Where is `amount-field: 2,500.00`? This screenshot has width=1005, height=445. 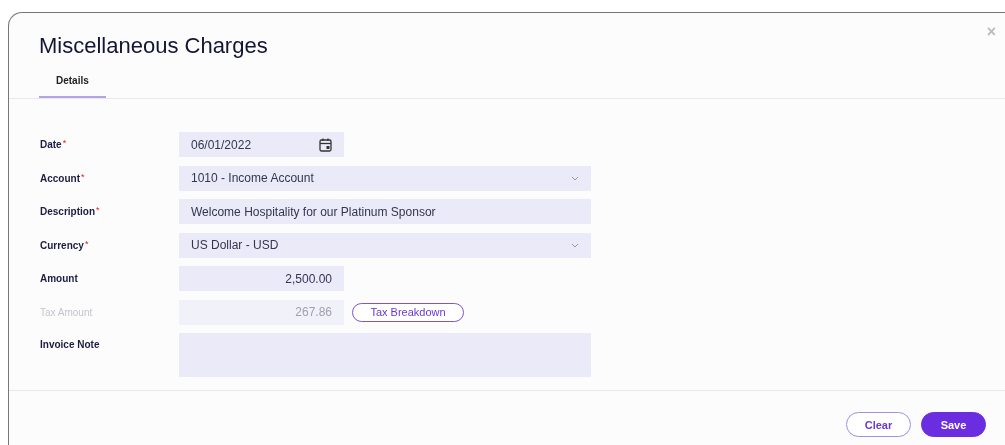
amount-field: 2,500.00 is located at coordinates (261, 278).